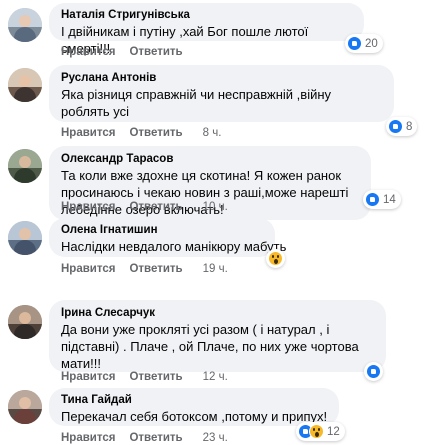 This screenshot has height=445, width=428. I want to click on comment-time: 8 ч., so click(212, 133).